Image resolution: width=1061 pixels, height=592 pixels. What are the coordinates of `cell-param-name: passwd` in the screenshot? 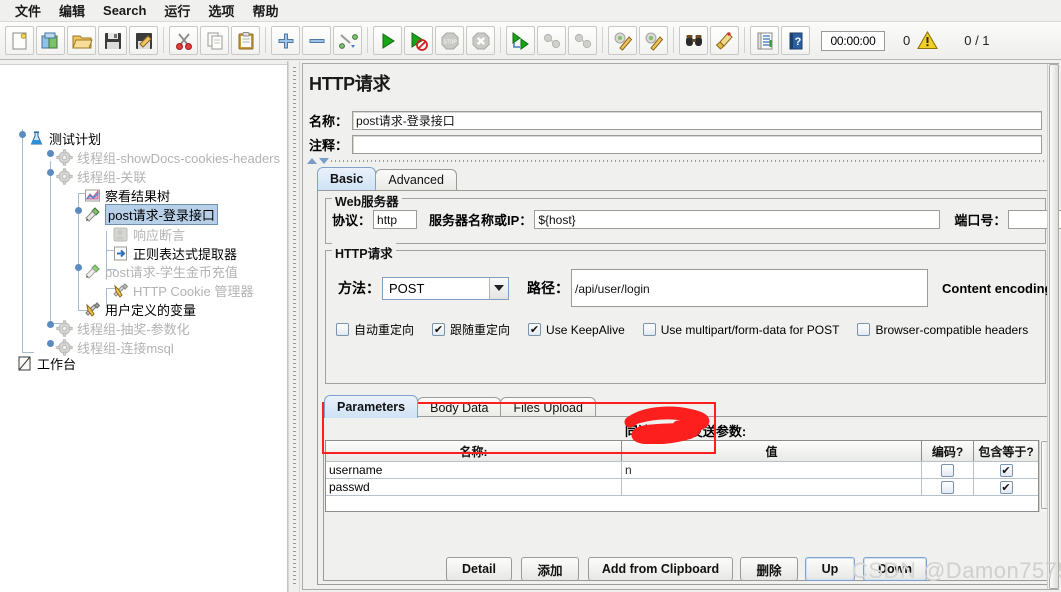 It's located at (474, 487).